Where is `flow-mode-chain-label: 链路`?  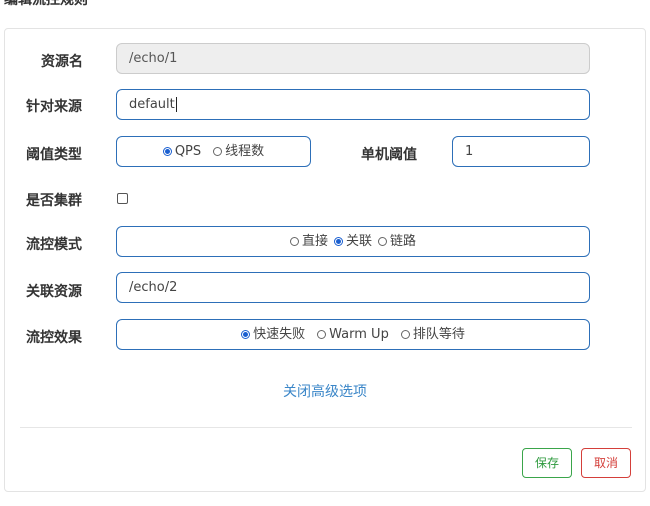
flow-mode-chain-label: 链路 is located at coordinates (403, 241).